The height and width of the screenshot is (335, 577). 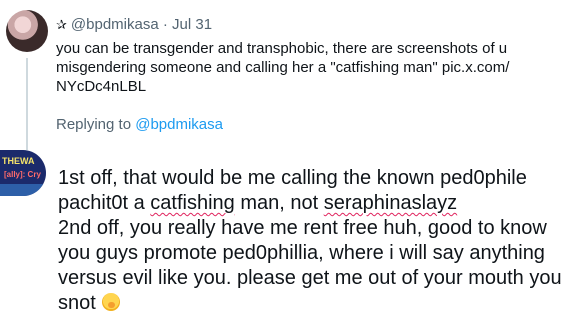 What do you see at coordinates (279, 203) in the screenshot?
I see `reply-text-segment: man, not` at bounding box center [279, 203].